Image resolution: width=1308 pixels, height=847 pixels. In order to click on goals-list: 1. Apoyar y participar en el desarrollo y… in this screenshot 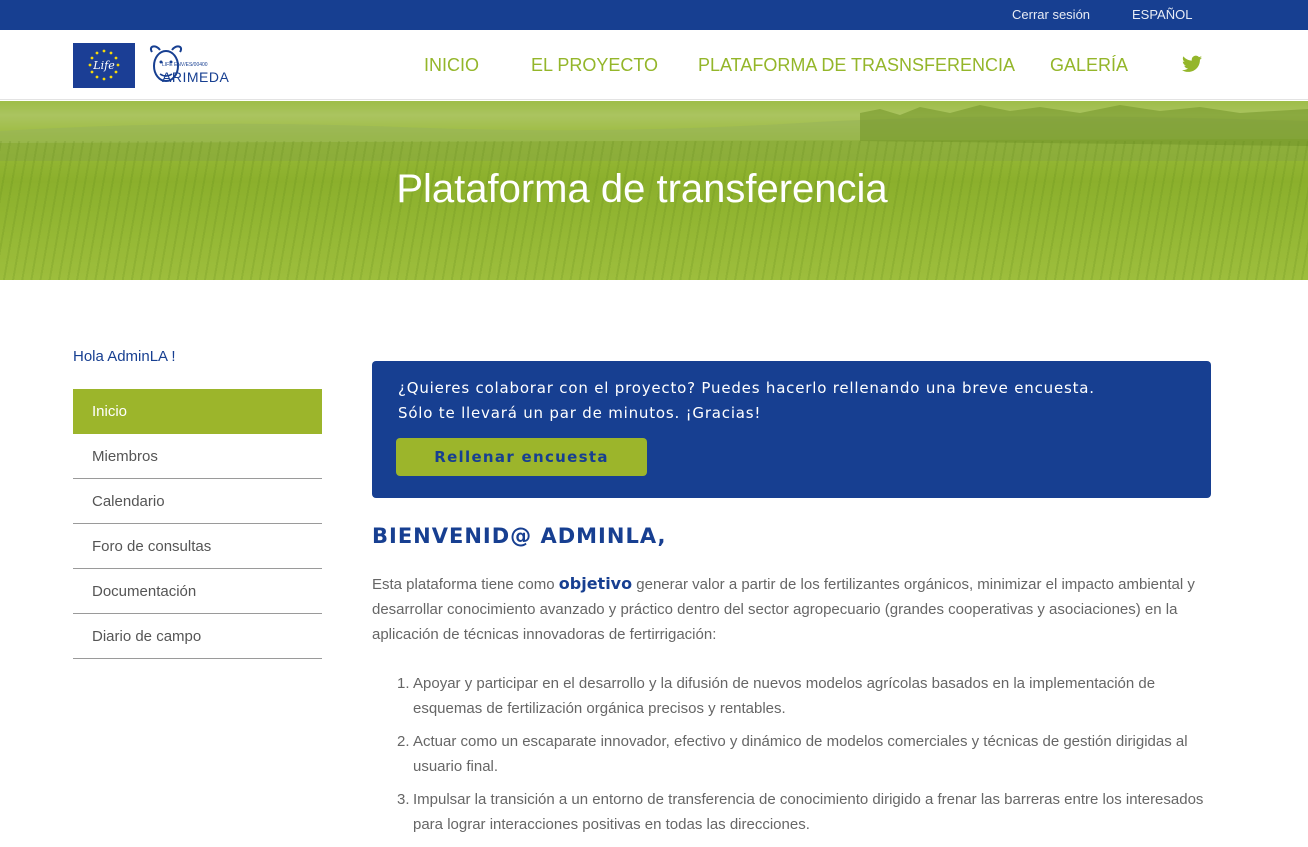, I will do `click(807, 758)`.